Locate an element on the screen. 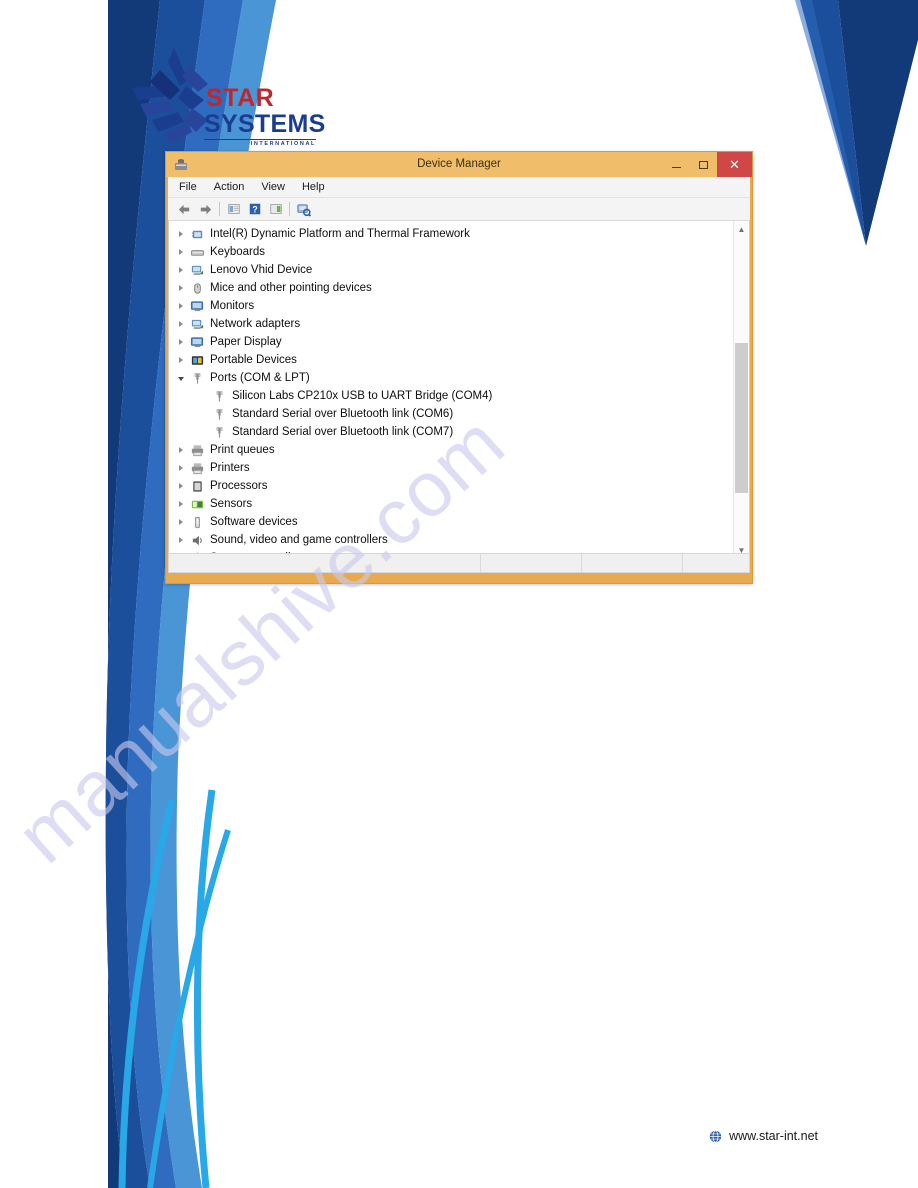 The image size is (918, 1188). menu-bar: File Action View Help is located at coordinates (459, 187).